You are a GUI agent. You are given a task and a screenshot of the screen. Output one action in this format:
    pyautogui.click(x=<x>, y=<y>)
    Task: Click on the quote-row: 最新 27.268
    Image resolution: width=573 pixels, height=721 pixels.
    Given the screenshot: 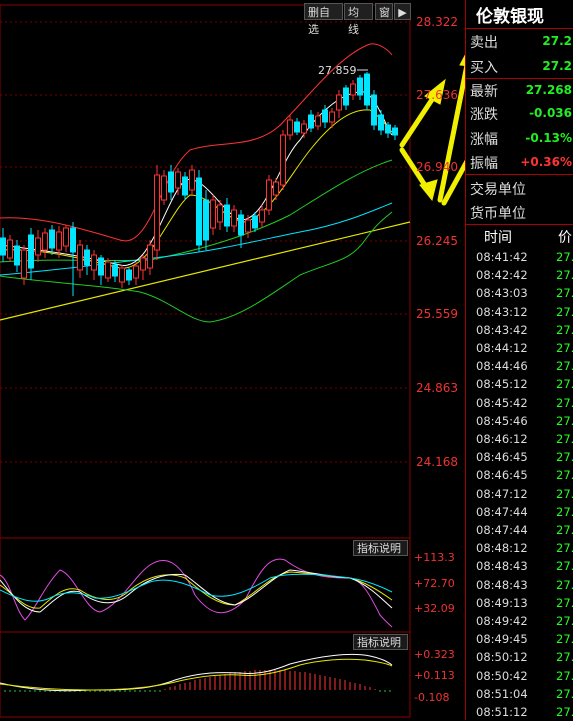 What is the action you would take?
    pyautogui.click(x=520, y=90)
    